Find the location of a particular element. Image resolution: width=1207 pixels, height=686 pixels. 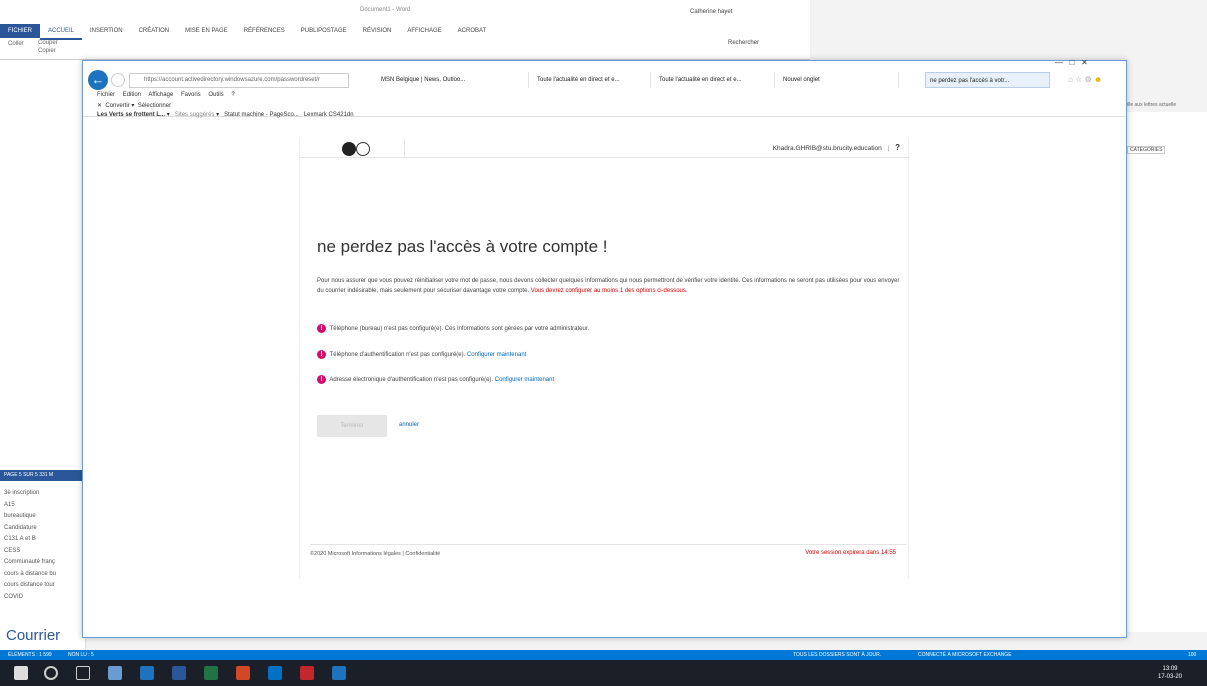

categories-header: CATÉGORIES is located at coordinates (1146, 150).